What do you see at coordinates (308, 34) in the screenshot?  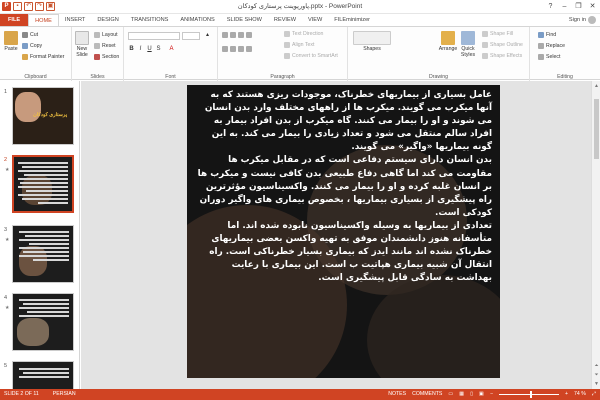 I see `text-direction-label: Text Direction` at bounding box center [308, 34].